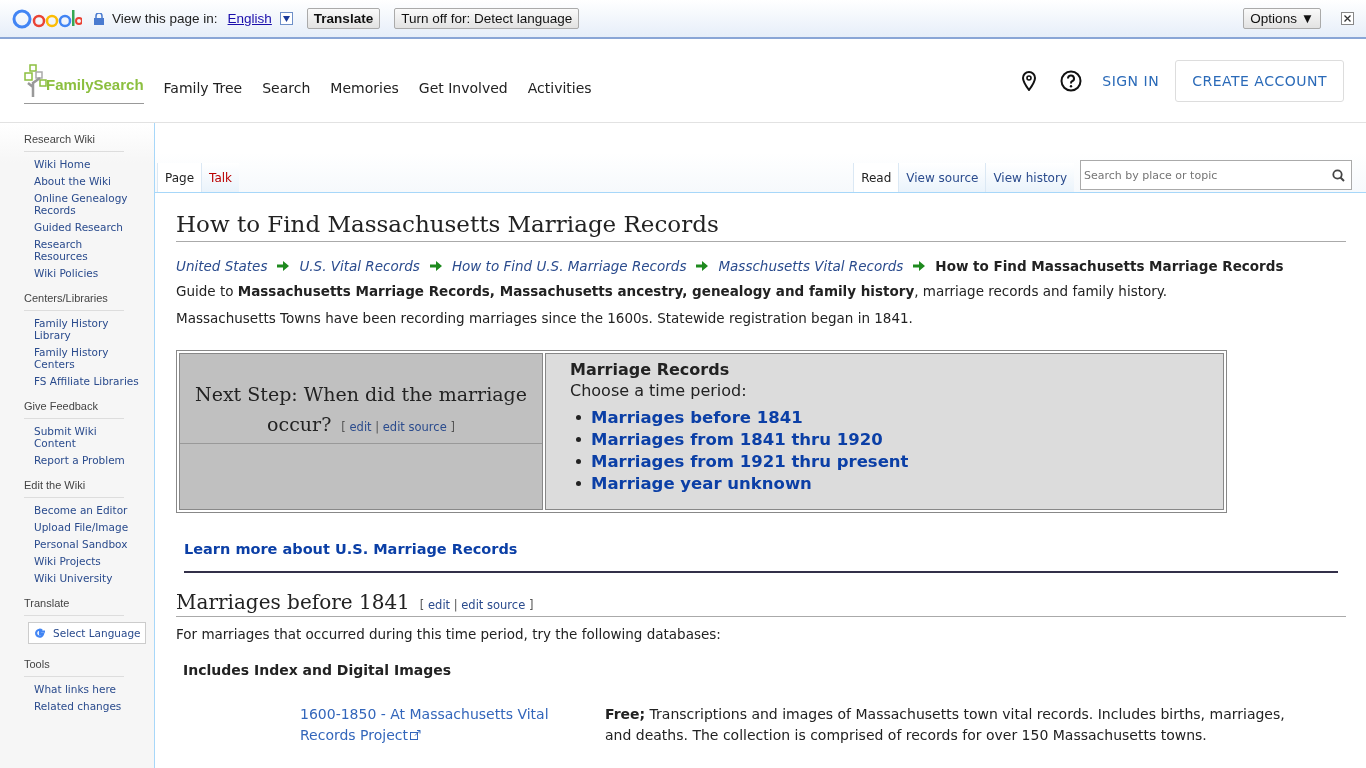 This screenshot has width=1366, height=768. What do you see at coordinates (293, 602) in the screenshot?
I see `section-heading: Marriages before 1841` at bounding box center [293, 602].